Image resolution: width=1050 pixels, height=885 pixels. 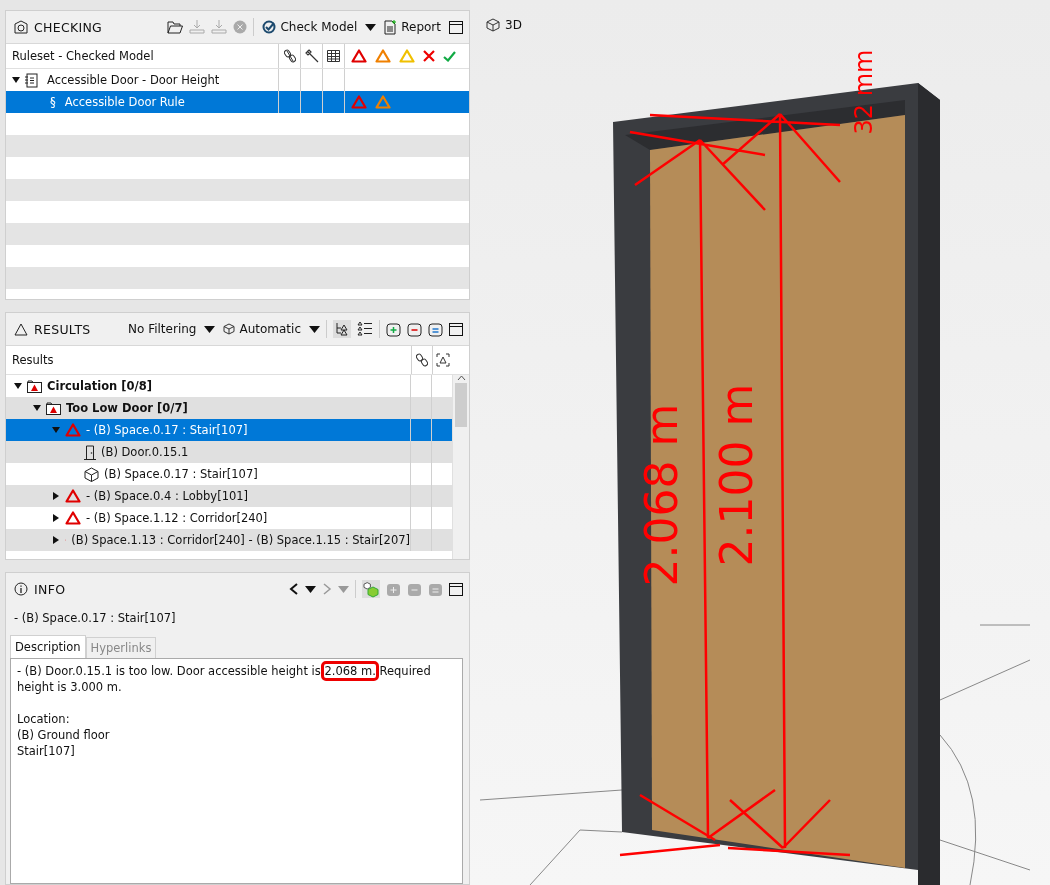 I want to click on remove-icon, so click(x=414, y=329).